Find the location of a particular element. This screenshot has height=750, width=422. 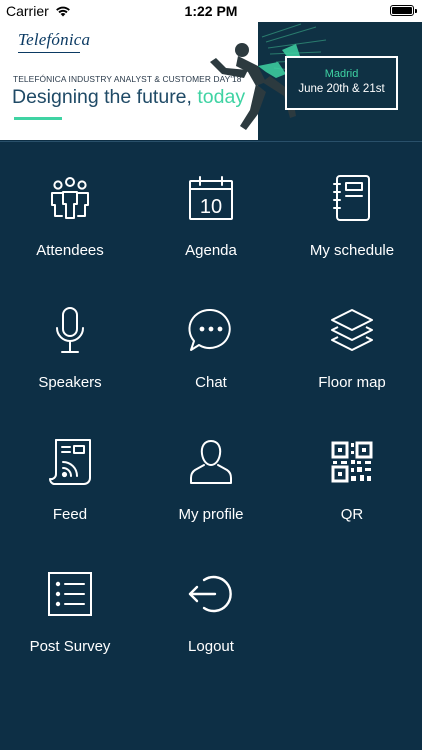

user-icon is located at coordinates (211, 462).